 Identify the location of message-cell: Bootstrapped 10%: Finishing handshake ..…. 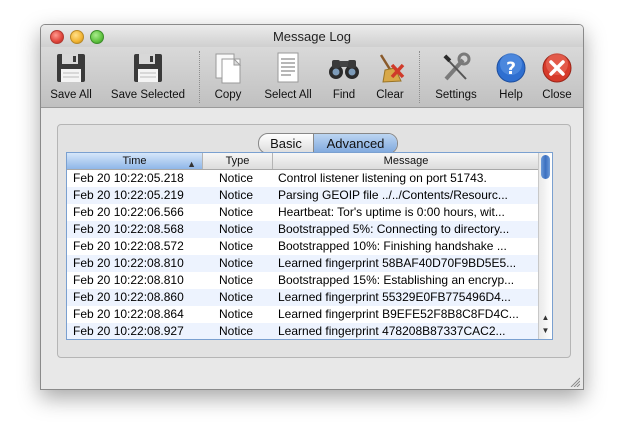
(392, 246).